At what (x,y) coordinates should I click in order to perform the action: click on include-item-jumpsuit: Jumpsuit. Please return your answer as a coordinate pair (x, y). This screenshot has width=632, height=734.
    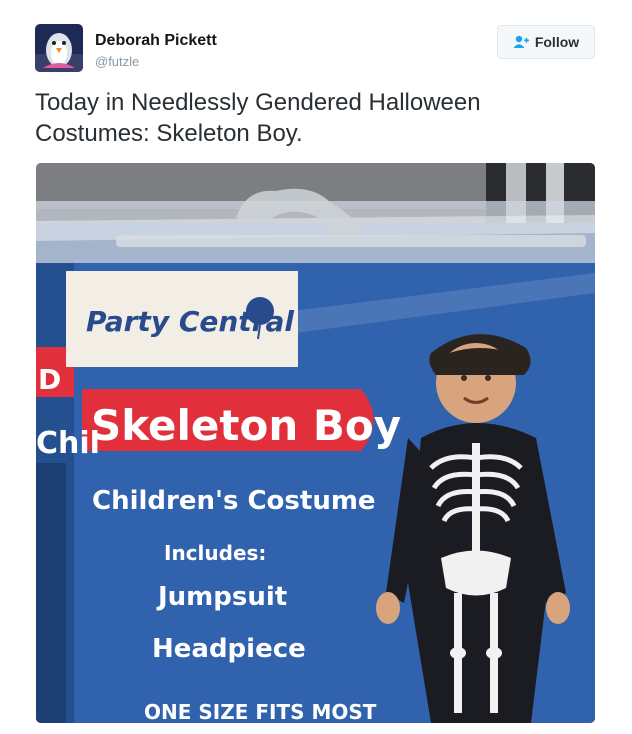
    Looking at the image, I should click on (221, 597).